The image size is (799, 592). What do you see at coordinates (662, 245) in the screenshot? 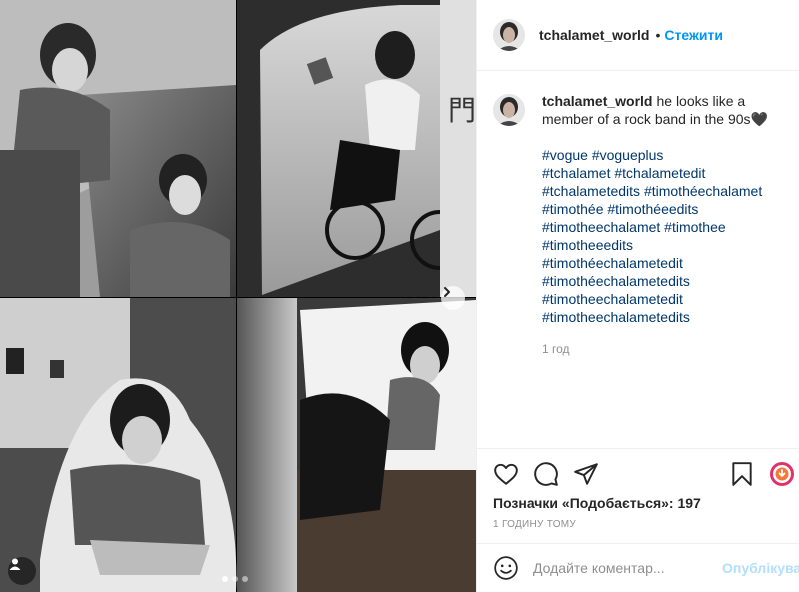
I see `hashtag-line: #timotheeedits` at bounding box center [662, 245].